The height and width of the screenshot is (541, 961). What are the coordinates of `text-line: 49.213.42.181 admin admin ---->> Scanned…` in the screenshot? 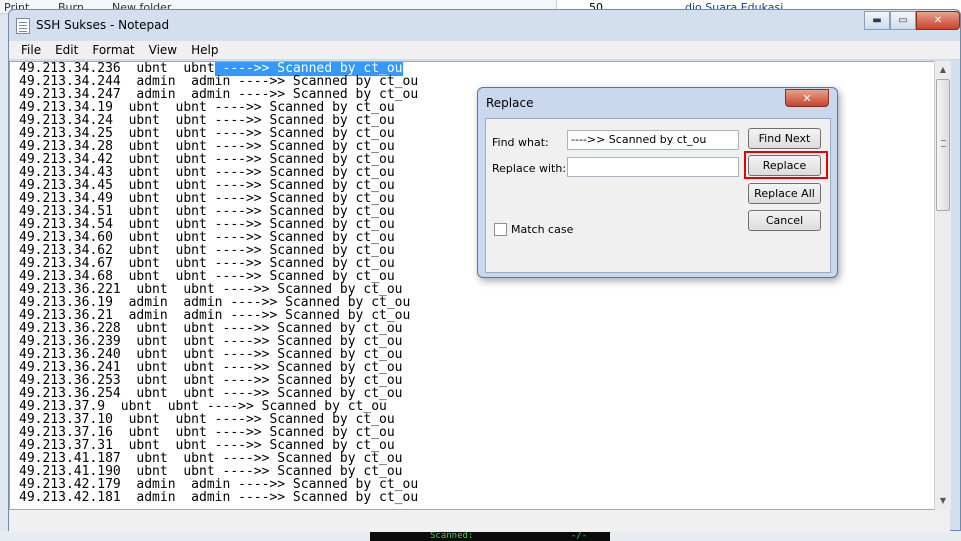 It's located at (479, 497).